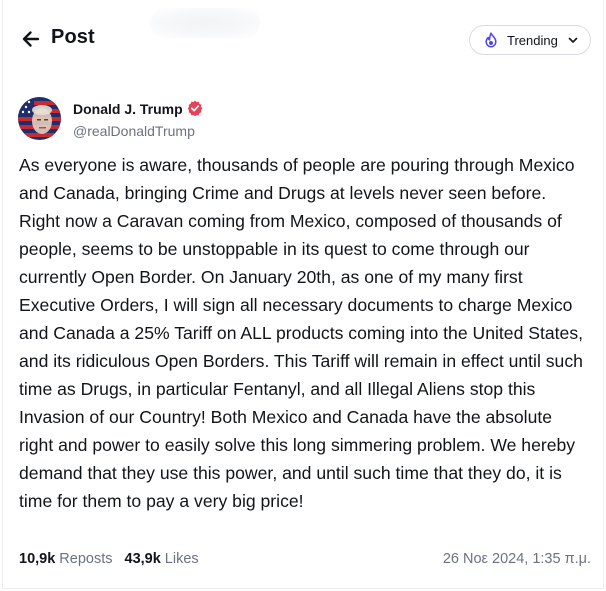 Image resolution: width=606 pixels, height=591 pixels. Describe the element at coordinates (181, 559) in the screenshot. I see `likes-label: Likes` at that location.